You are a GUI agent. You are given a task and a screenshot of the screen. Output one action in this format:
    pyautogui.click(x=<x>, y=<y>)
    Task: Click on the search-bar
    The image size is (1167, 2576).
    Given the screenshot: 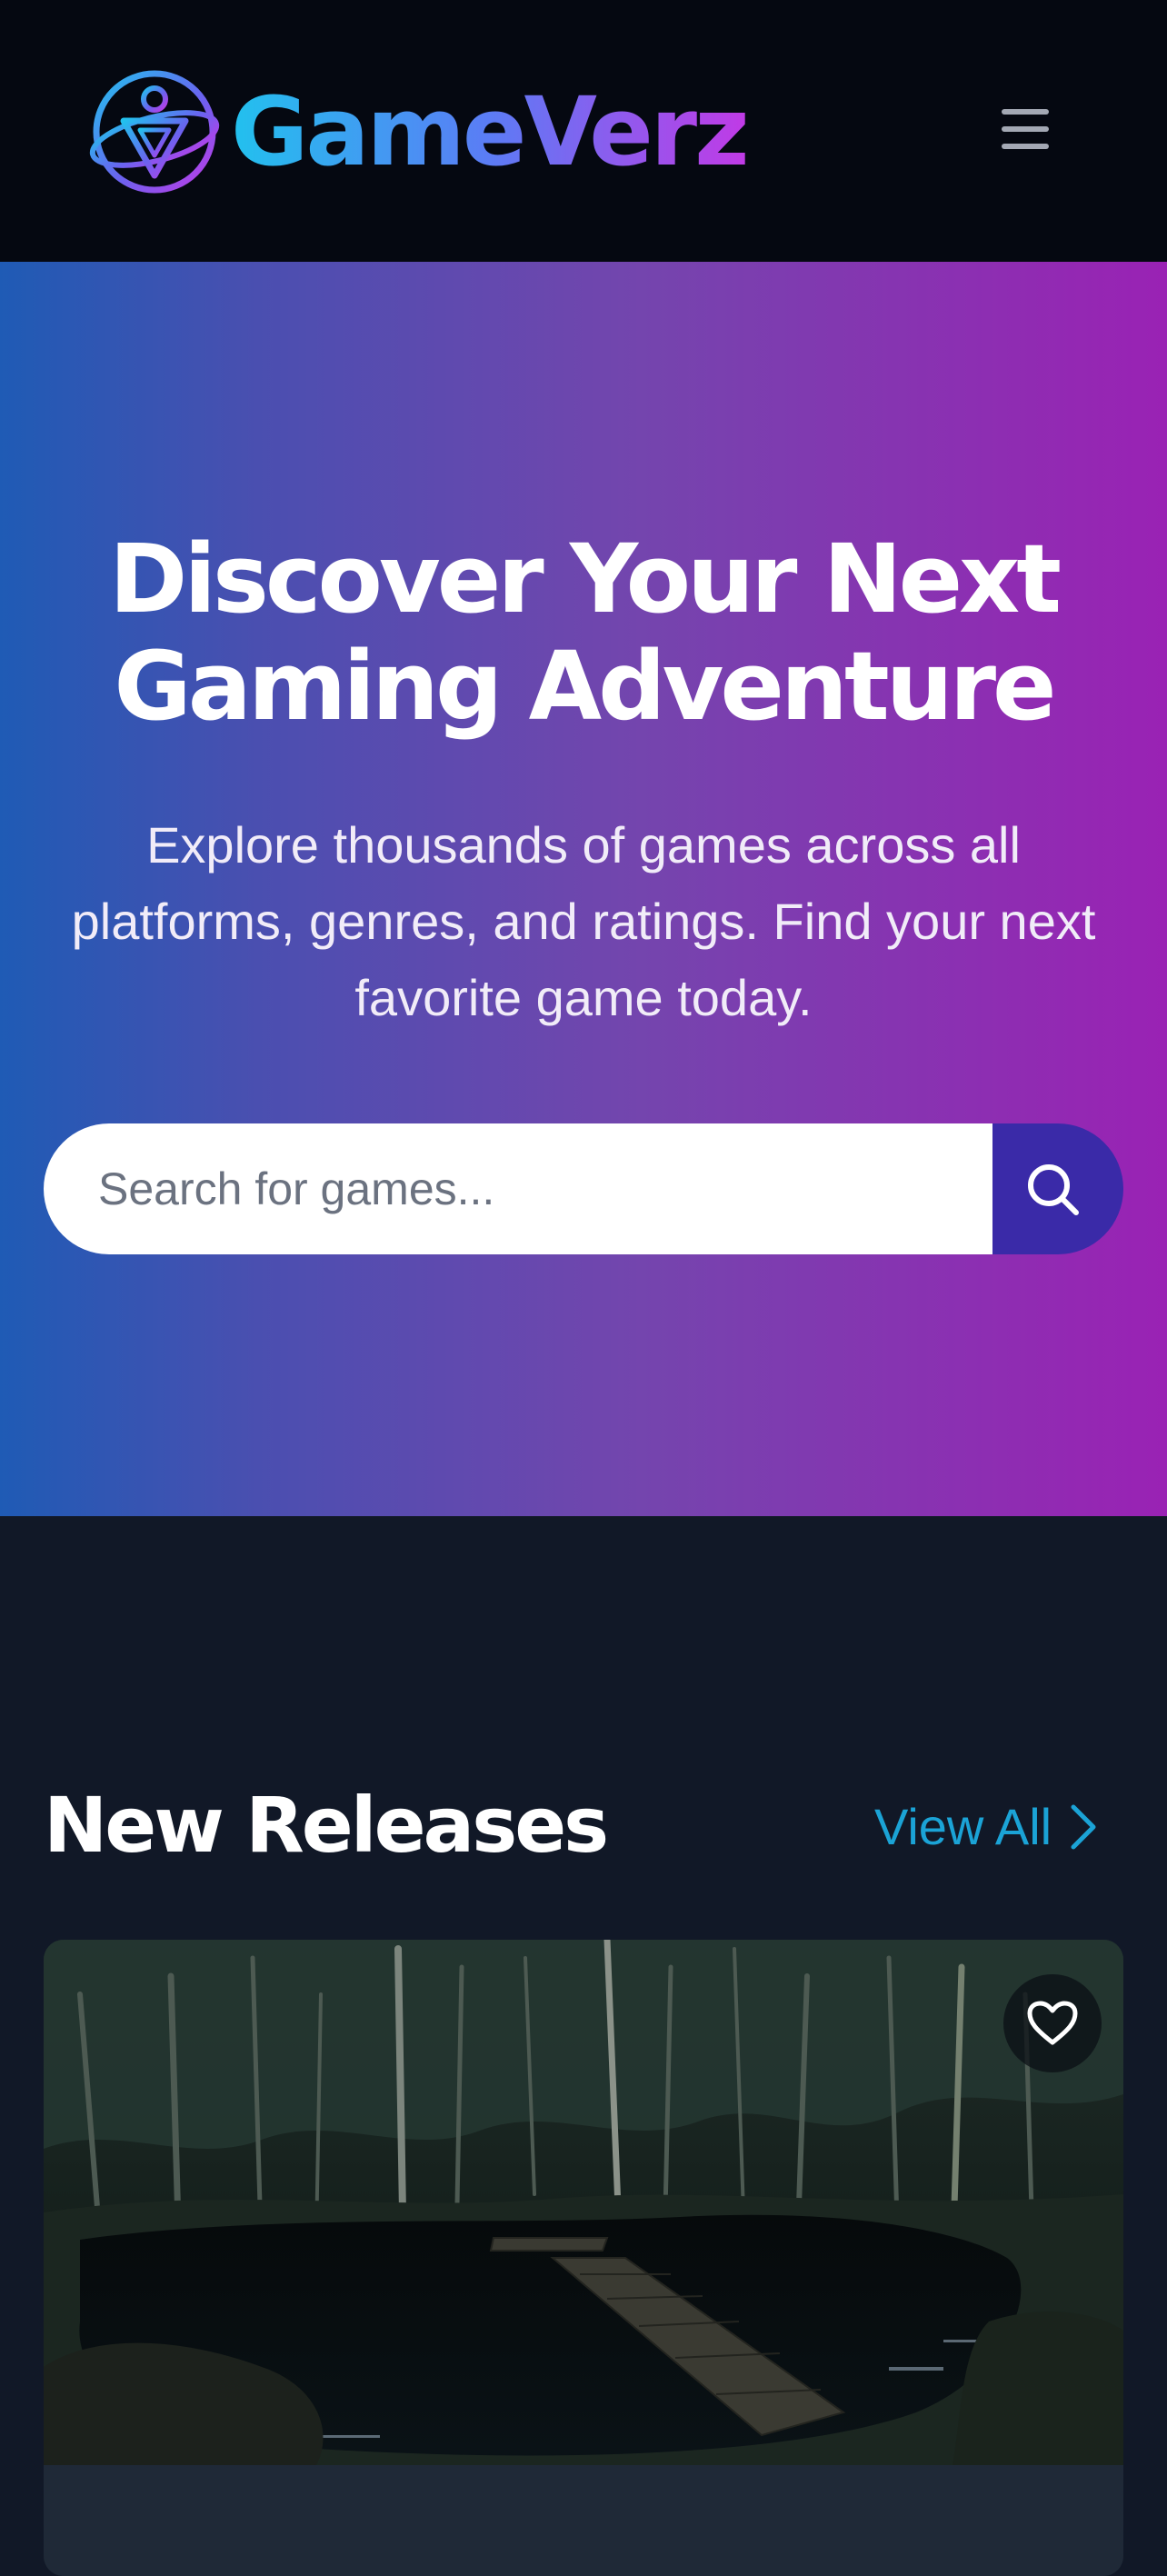 What is the action you would take?
    pyautogui.click(x=583, y=1188)
    